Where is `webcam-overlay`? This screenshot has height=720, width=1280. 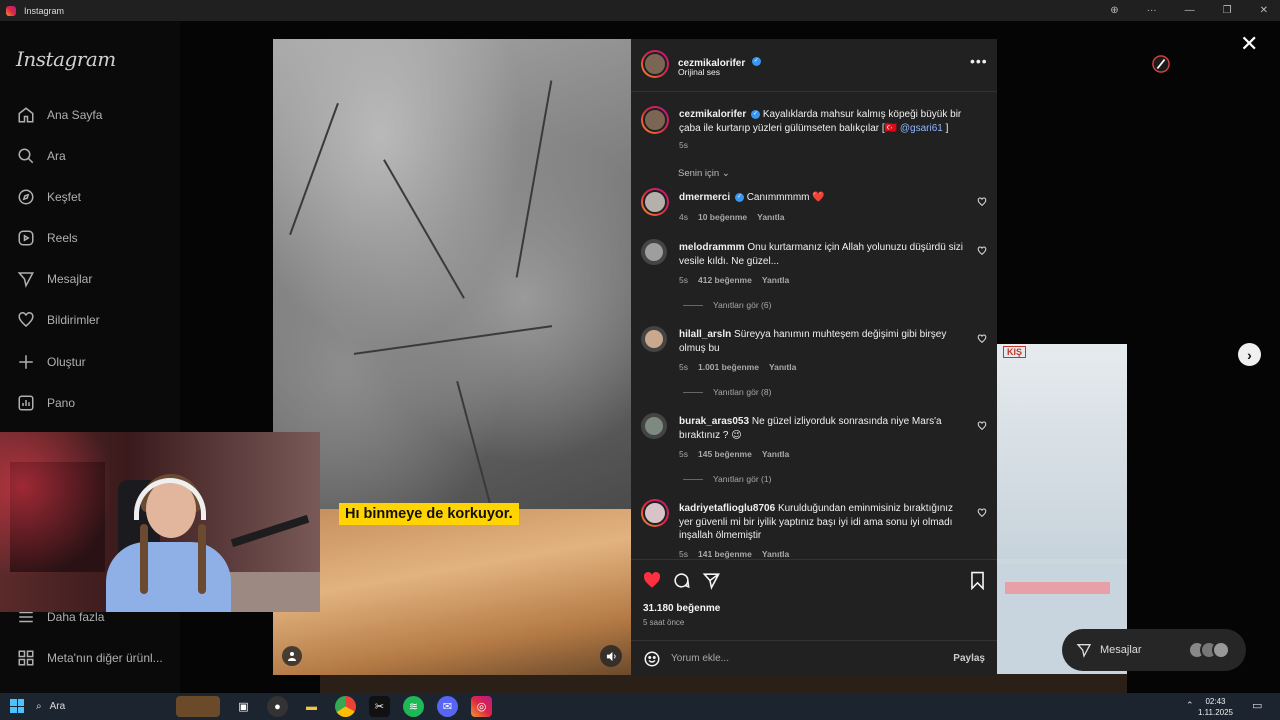 webcam-overlay is located at coordinates (160, 522).